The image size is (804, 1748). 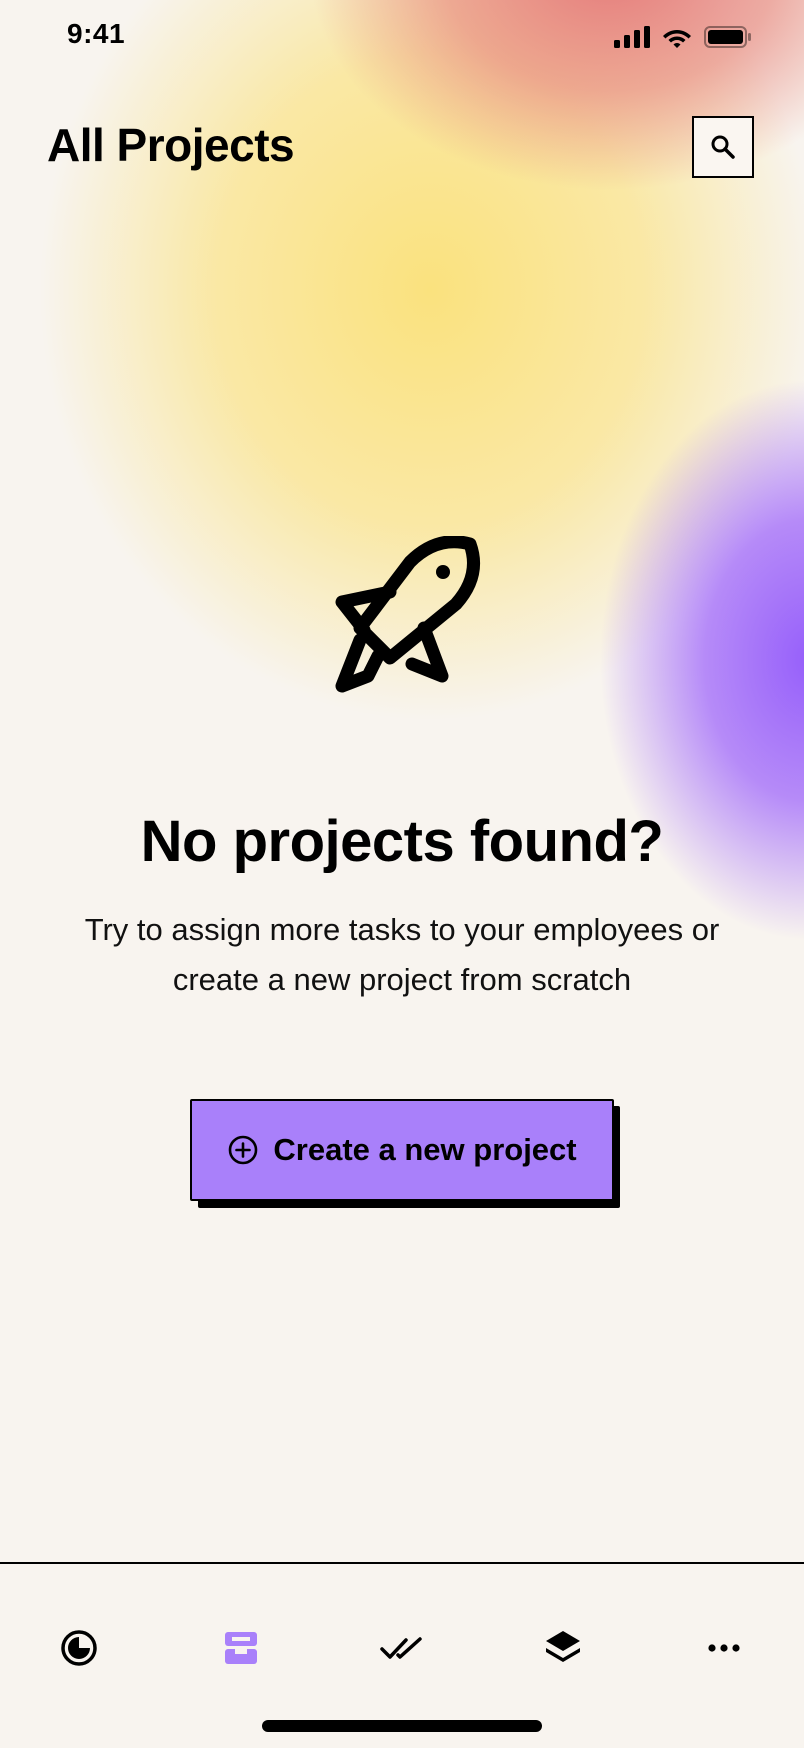 I want to click on plus-circle-icon, so click(x=243, y=1150).